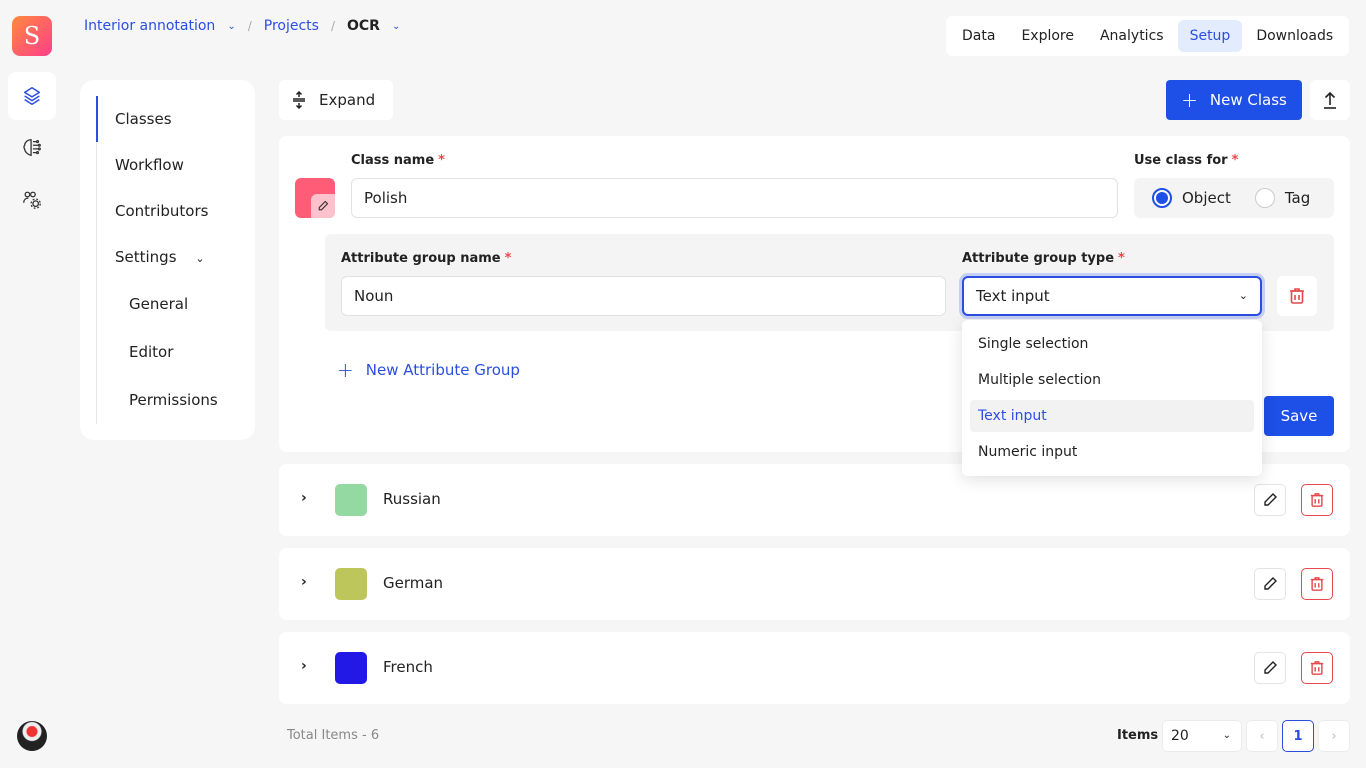 This screenshot has width=1366, height=768. What do you see at coordinates (1112, 296) in the screenshot?
I see `attribute-group-type-select: Text input ⌄` at bounding box center [1112, 296].